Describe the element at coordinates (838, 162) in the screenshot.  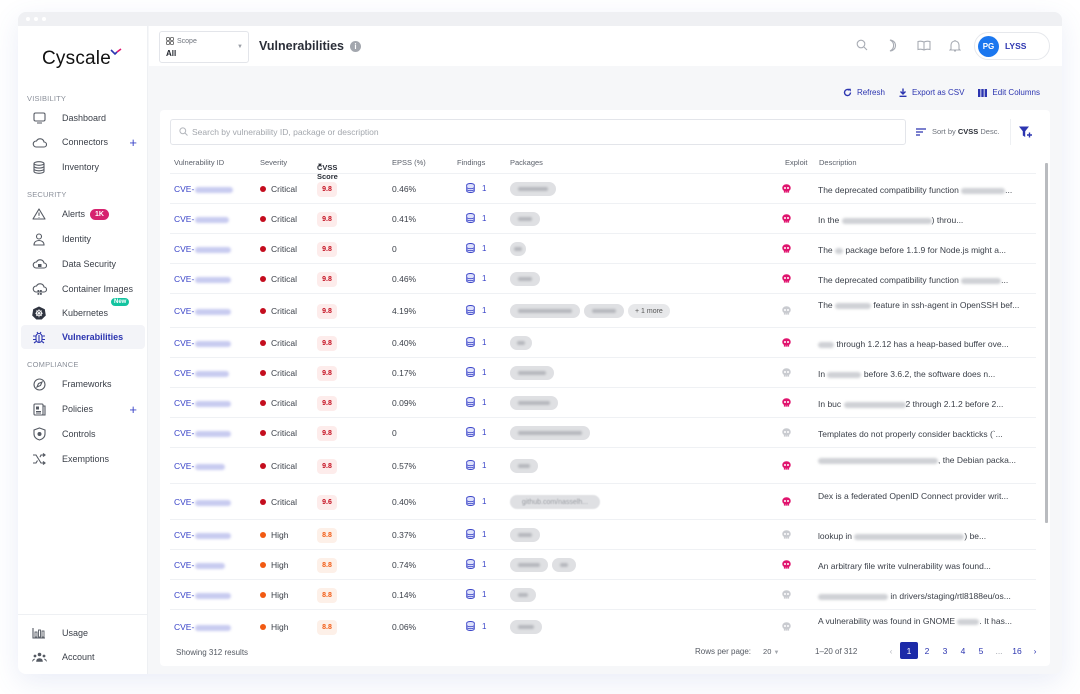
I see `col-description: Description` at that location.